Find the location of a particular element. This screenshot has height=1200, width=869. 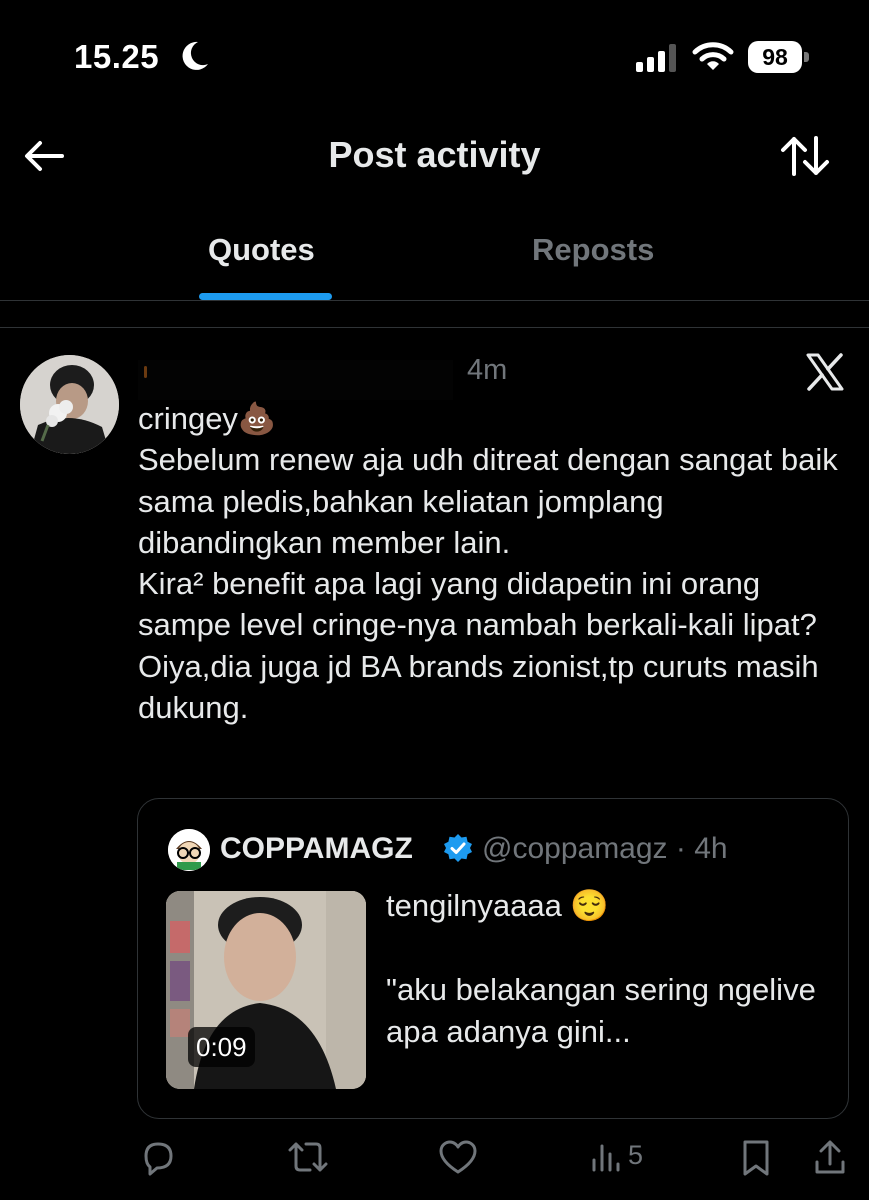

share-icon is located at coordinates (830, 1157).